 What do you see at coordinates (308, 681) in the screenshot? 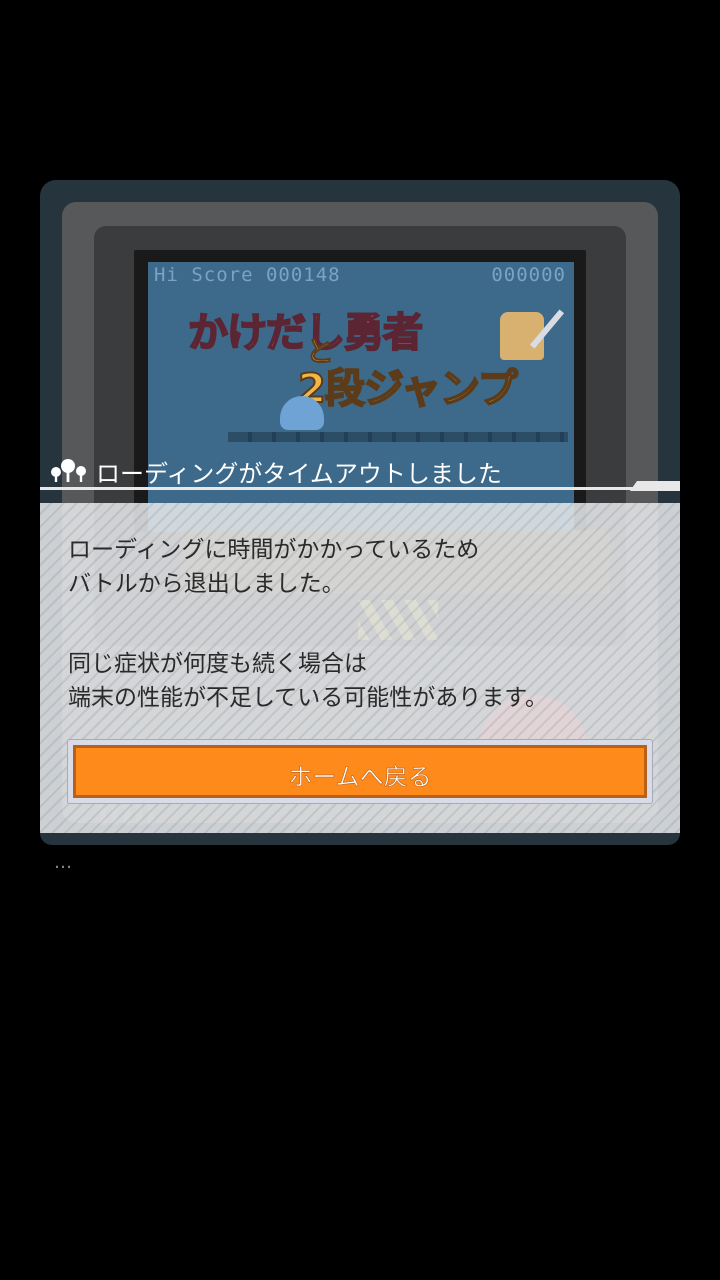
I see `performance-message: 同じ症状が何度も続く場合は 端末の性能が不足している可能性があります。` at bounding box center [308, 681].